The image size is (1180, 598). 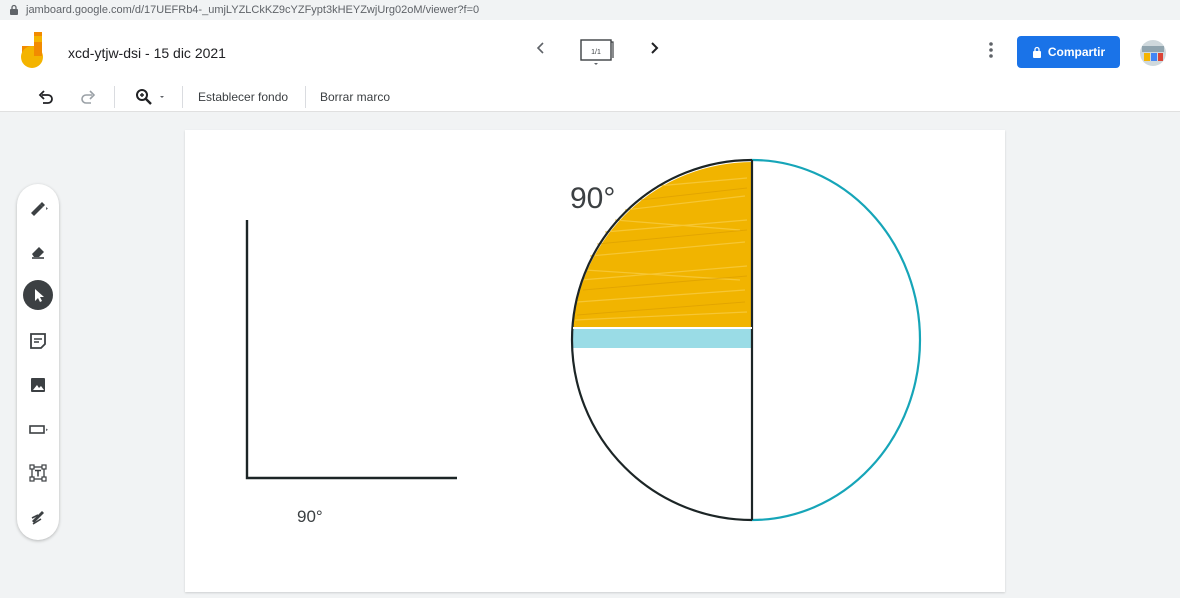 I want to click on right-angle-drawing, so click(x=351, y=350).